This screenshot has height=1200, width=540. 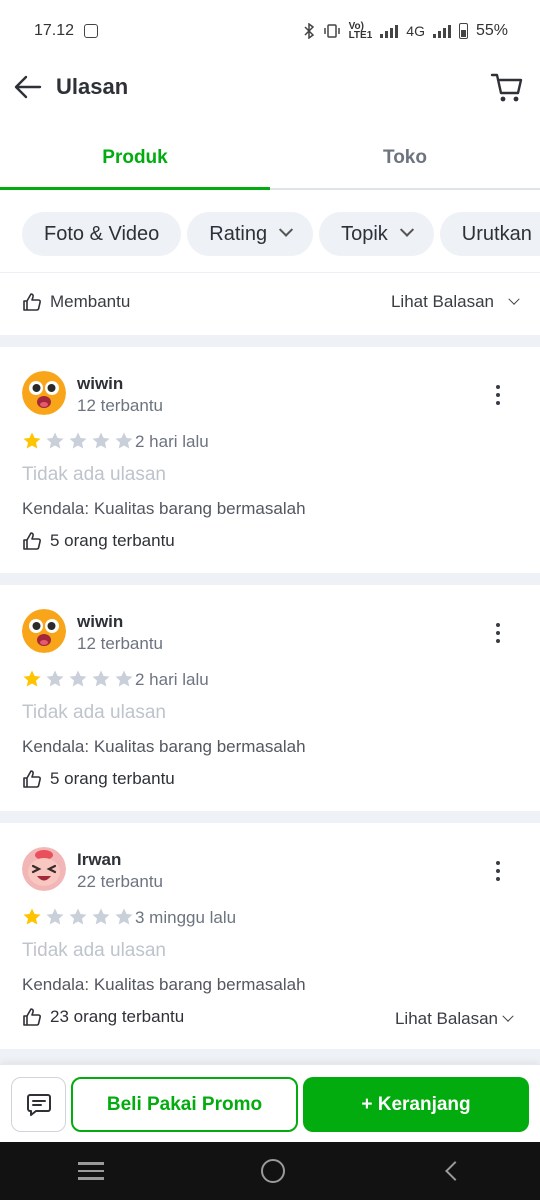 I want to click on status-indicators: Vo) LTE1 4G 55%, so click(x=405, y=31).